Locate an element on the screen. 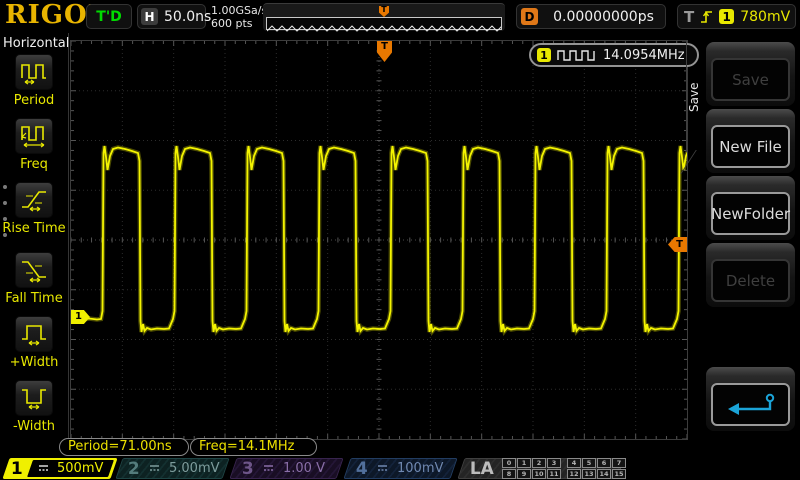  channel-3-number: 3 is located at coordinates (248, 468).